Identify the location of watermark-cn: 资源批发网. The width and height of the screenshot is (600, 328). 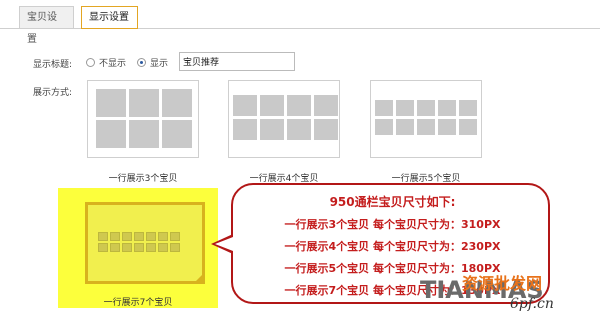
(502, 283).